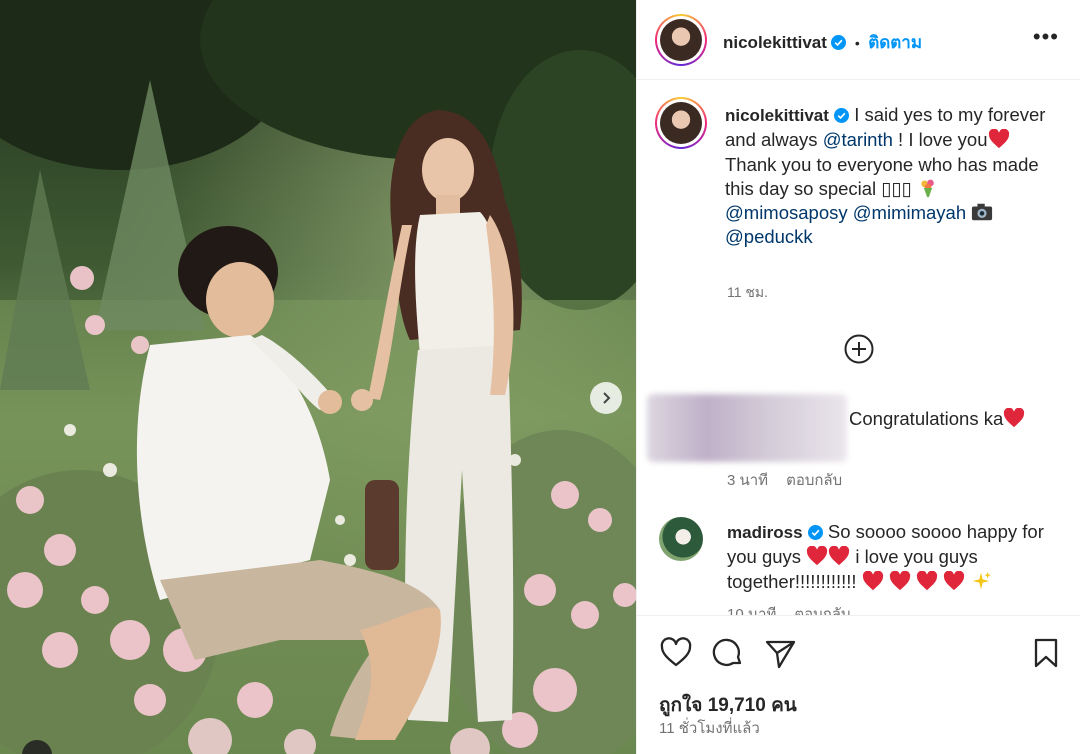  I want to click on posted-ago: 11 ชั่วโมงที่แล้ว, so click(709, 728).